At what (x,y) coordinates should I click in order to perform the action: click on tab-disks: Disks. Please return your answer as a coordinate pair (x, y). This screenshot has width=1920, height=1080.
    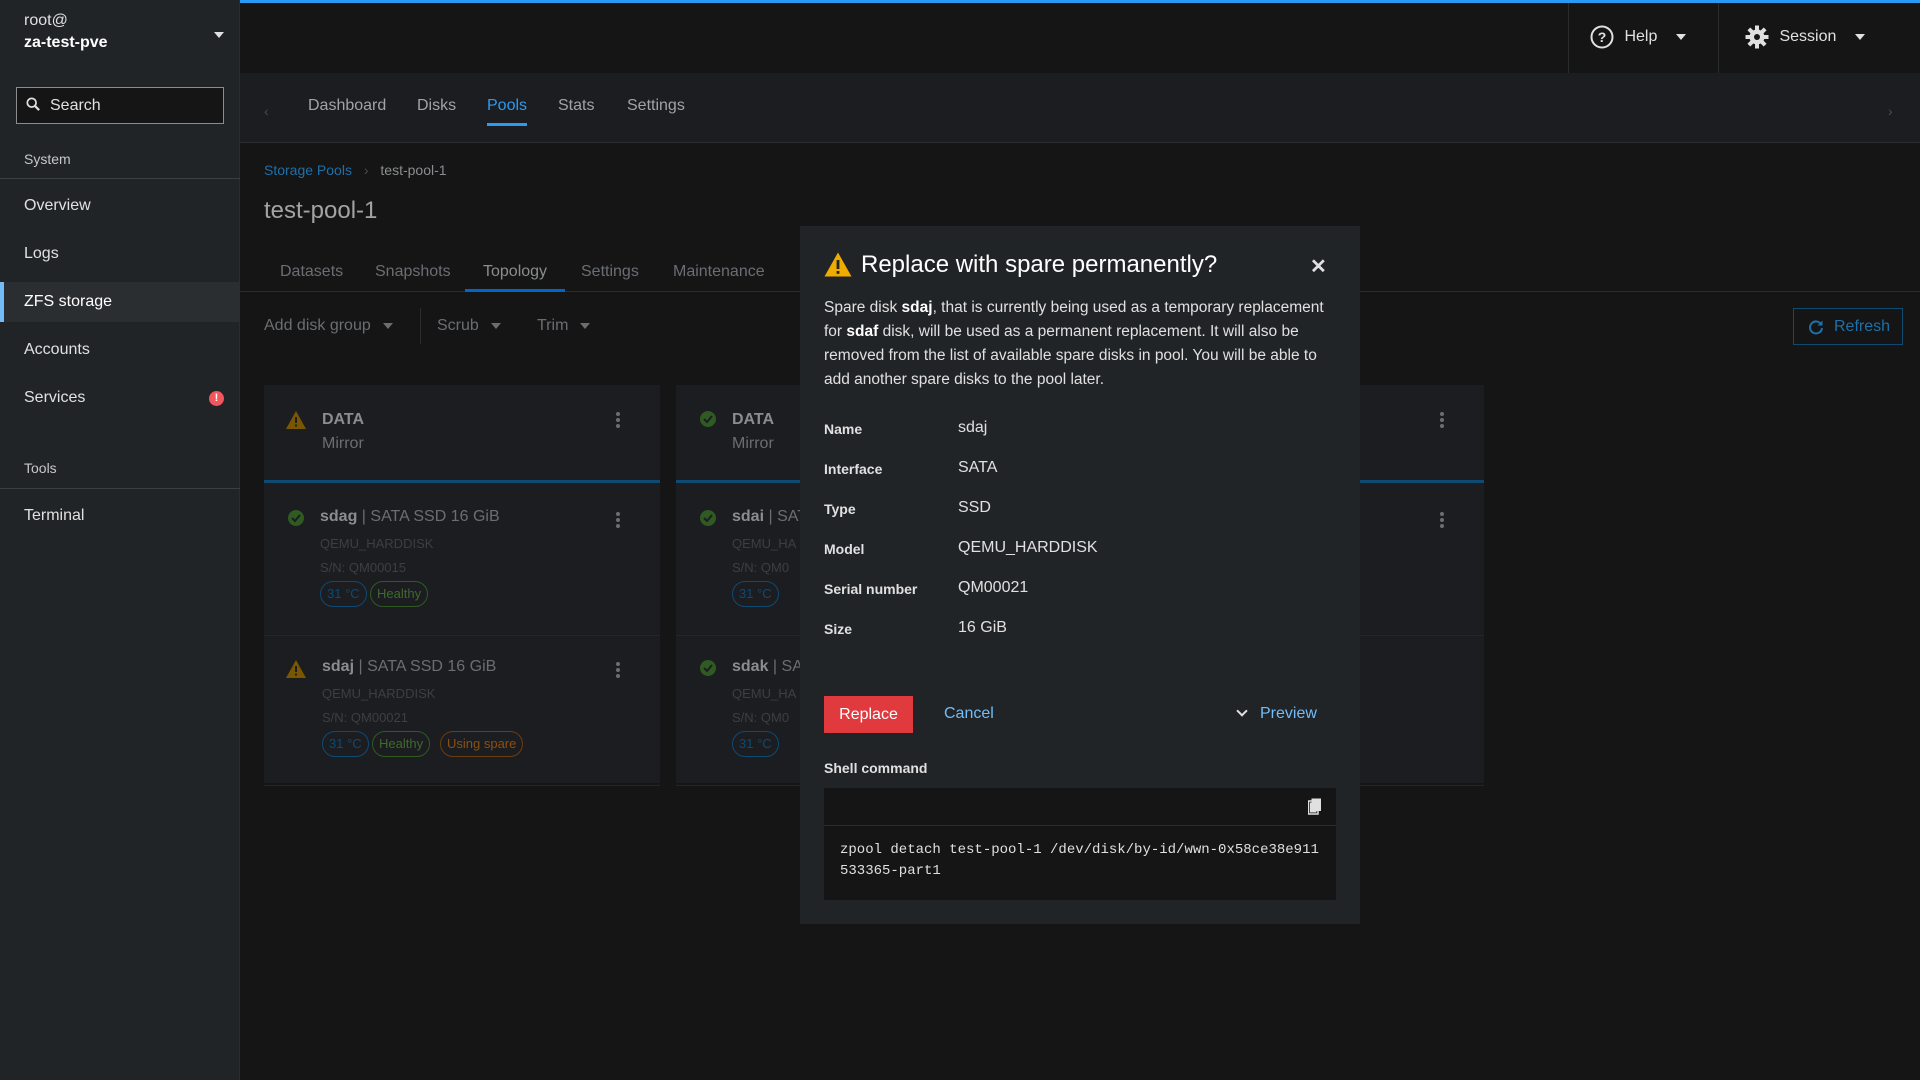
    Looking at the image, I should click on (436, 106).